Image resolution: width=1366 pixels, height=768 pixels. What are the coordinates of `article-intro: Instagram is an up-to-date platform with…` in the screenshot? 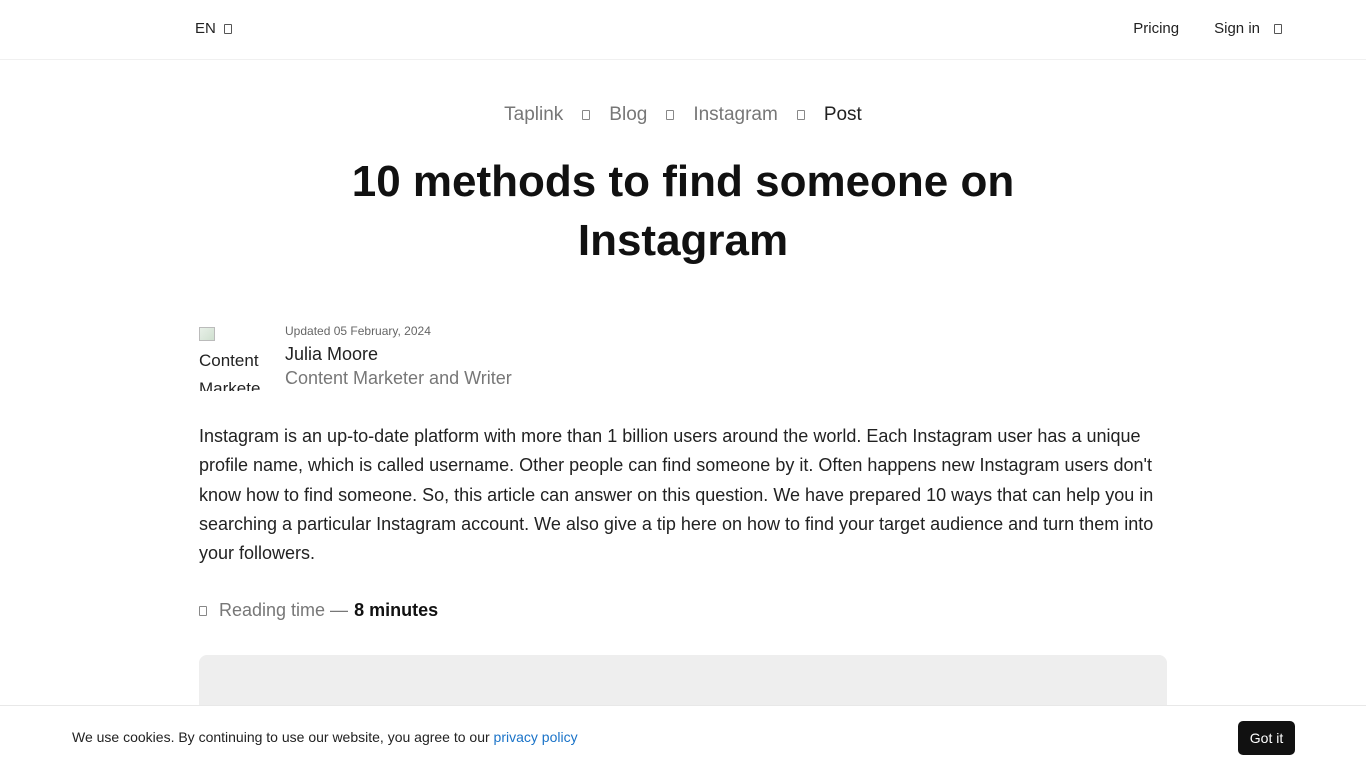 It's located at (676, 495).